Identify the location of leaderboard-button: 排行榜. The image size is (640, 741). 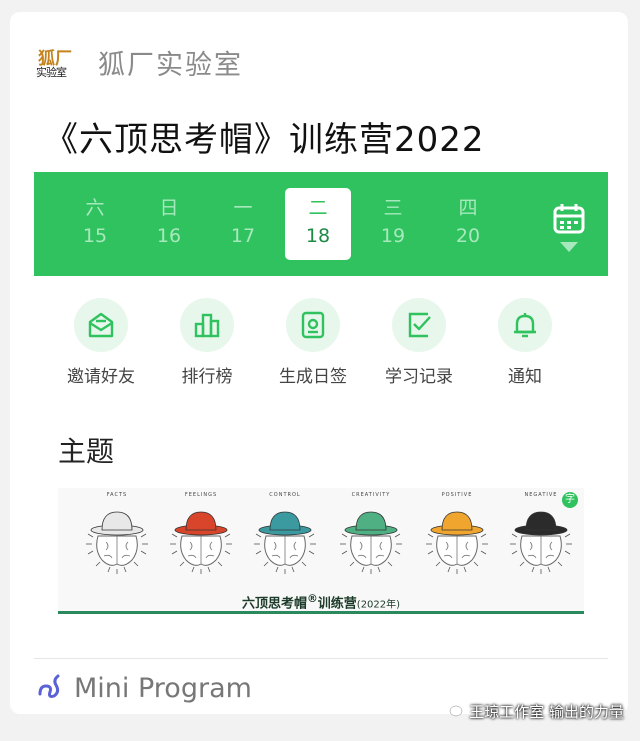
(207, 342).